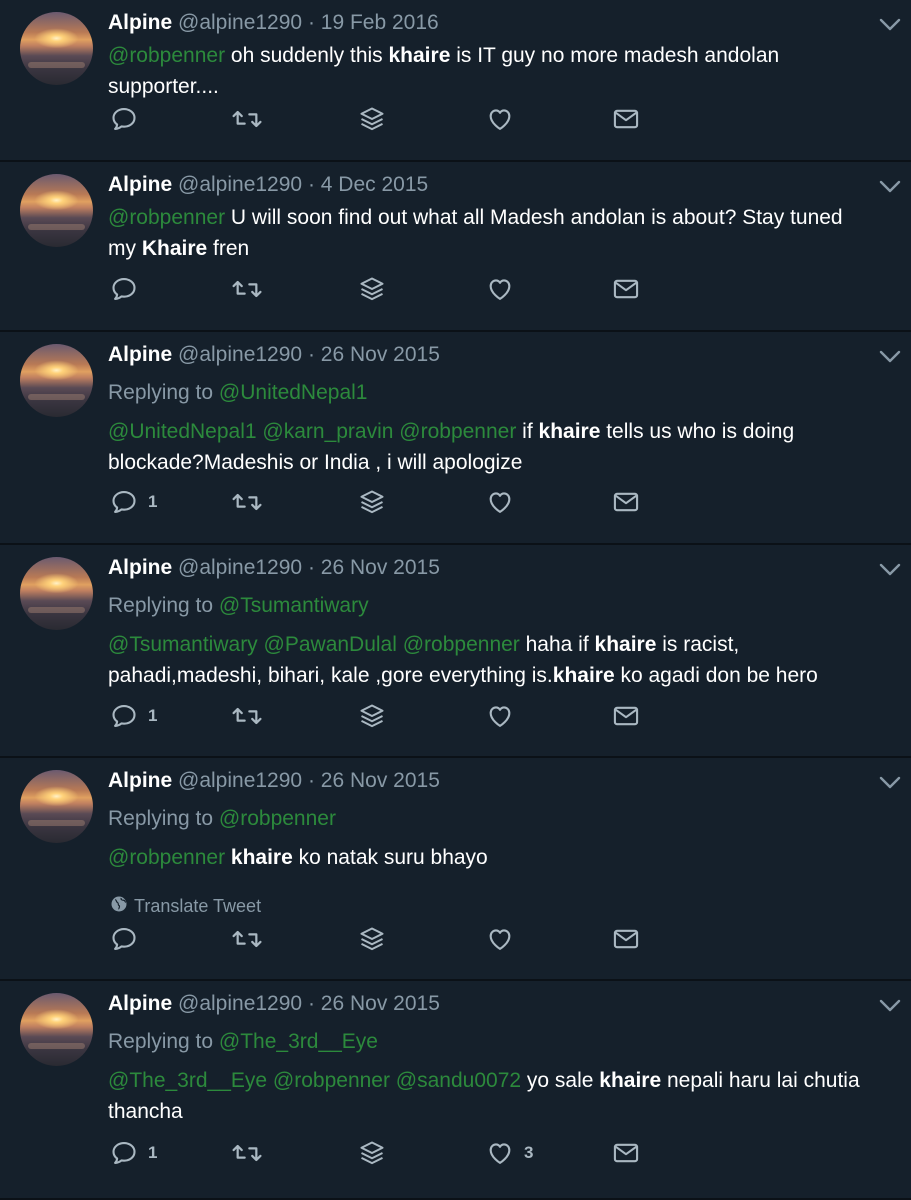  I want to click on replying-to-mention: @UnitedNepal1, so click(293, 392).